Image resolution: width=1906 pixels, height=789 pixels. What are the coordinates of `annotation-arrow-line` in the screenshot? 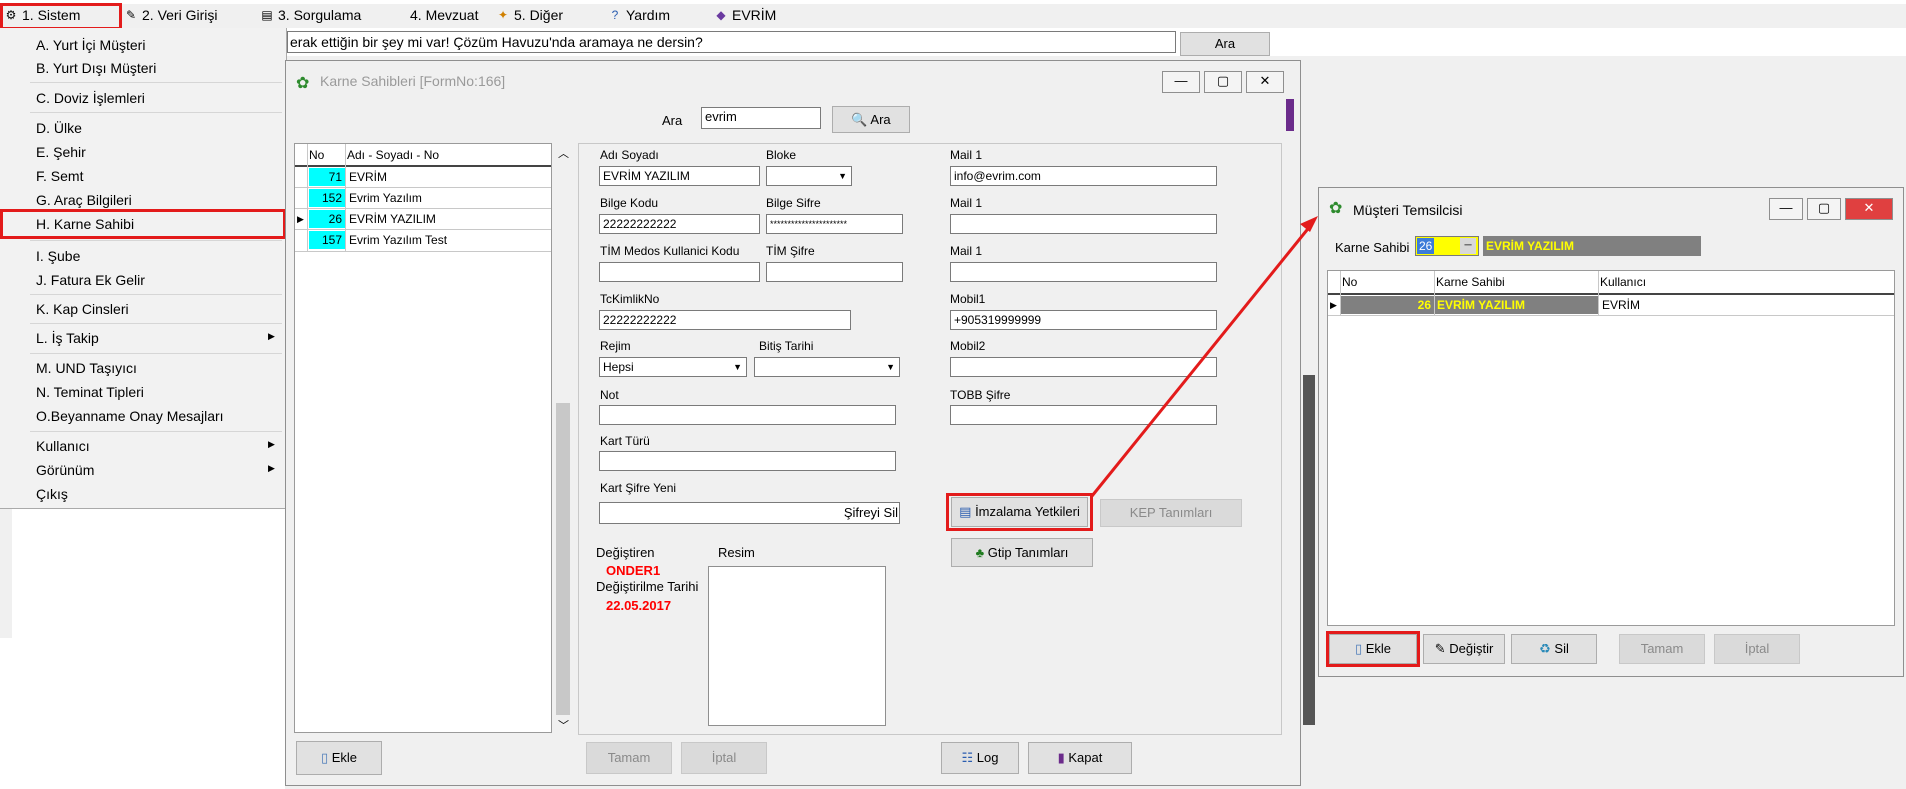 It's located at (1201, 360).